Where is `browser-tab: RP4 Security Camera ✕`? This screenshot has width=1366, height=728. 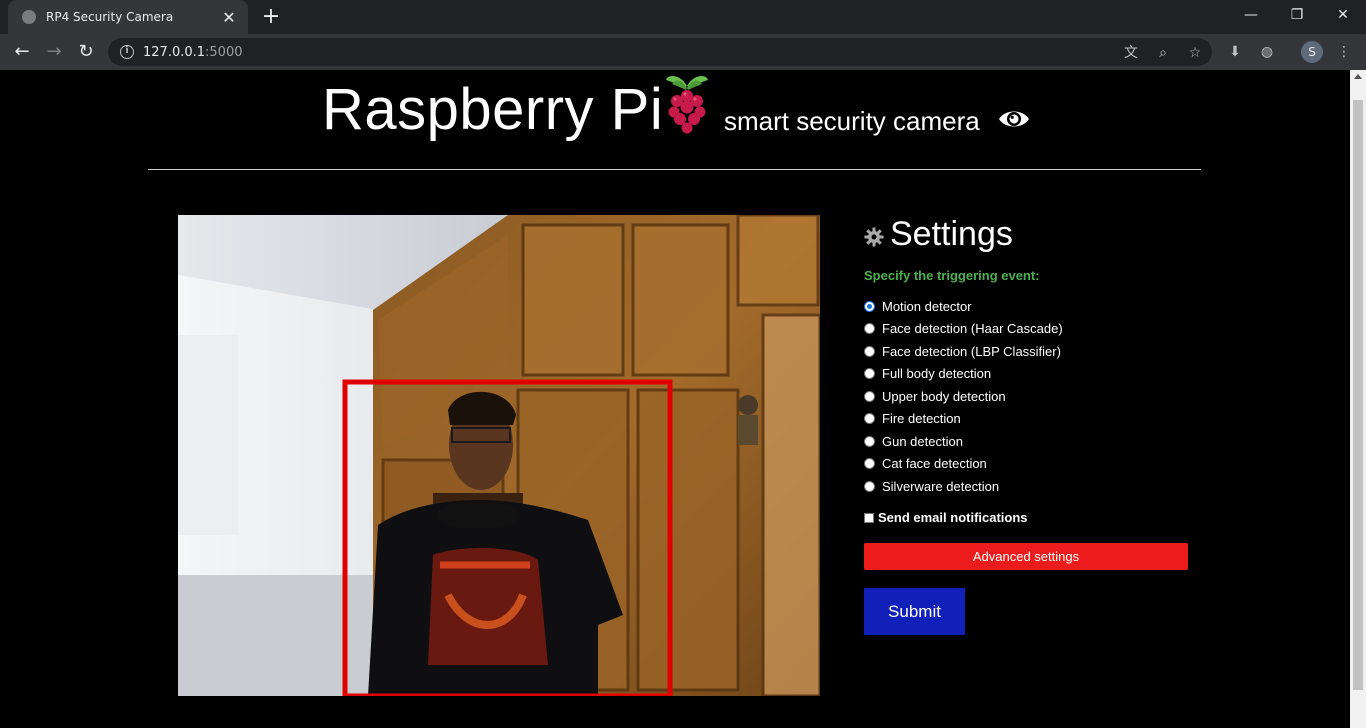
browser-tab: RP4 Security Camera ✕ is located at coordinates (128, 17).